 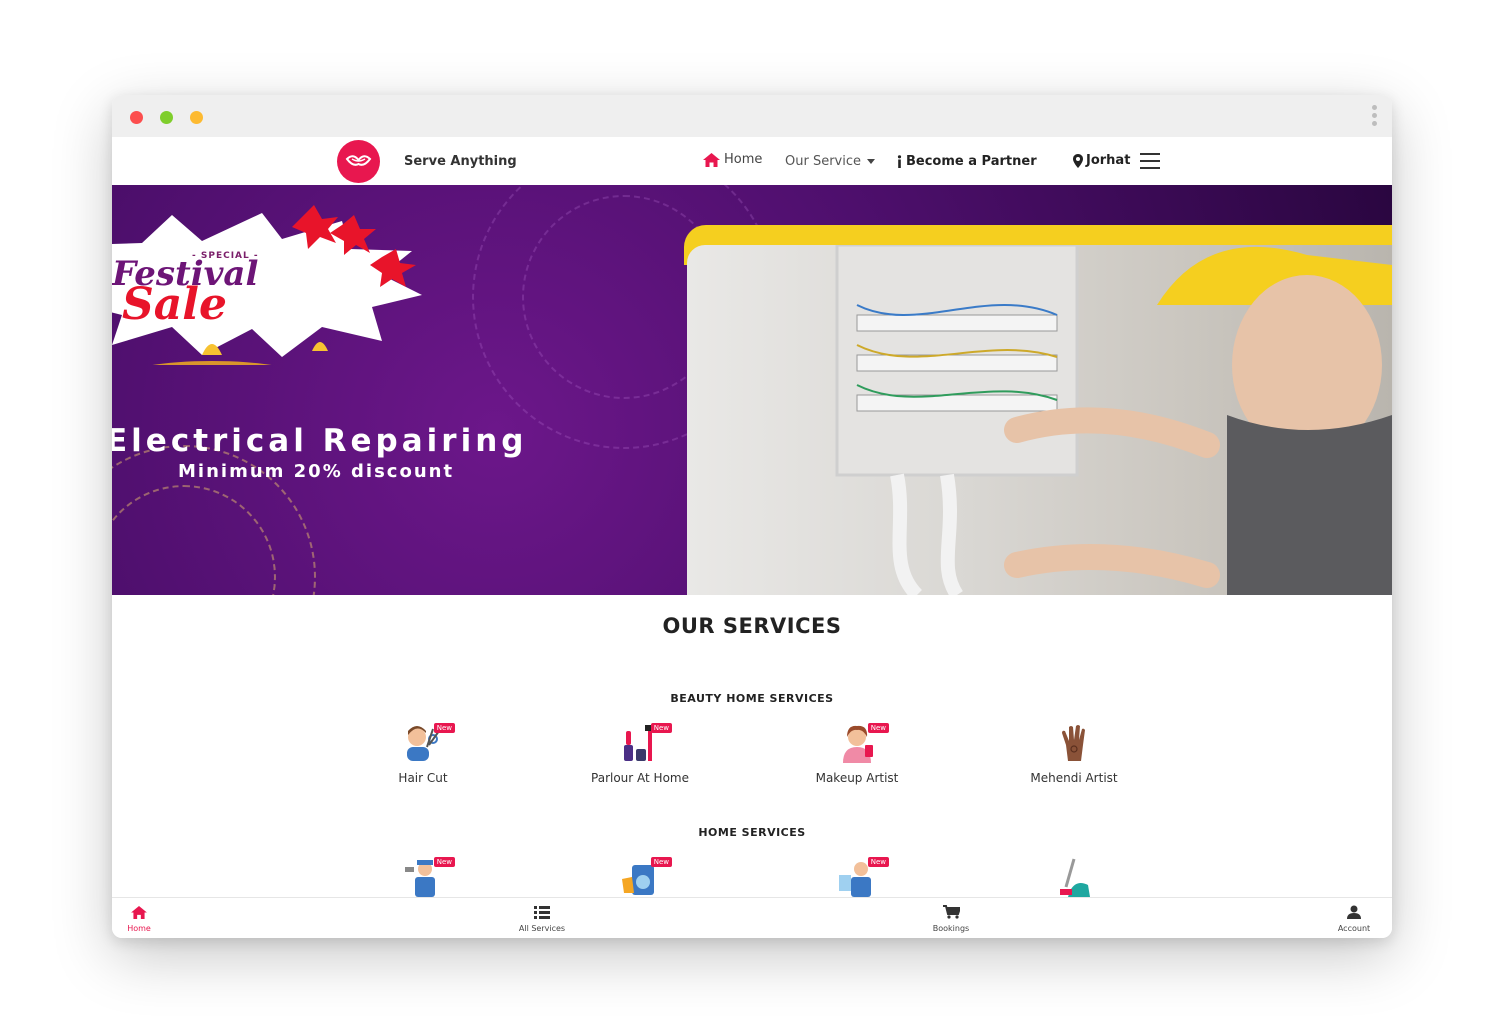 What do you see at coordinates (752, 917) in the screenshot?
I see `bottom-navigation: Home All Services Bookings Account` at bounding box center [752, 917].